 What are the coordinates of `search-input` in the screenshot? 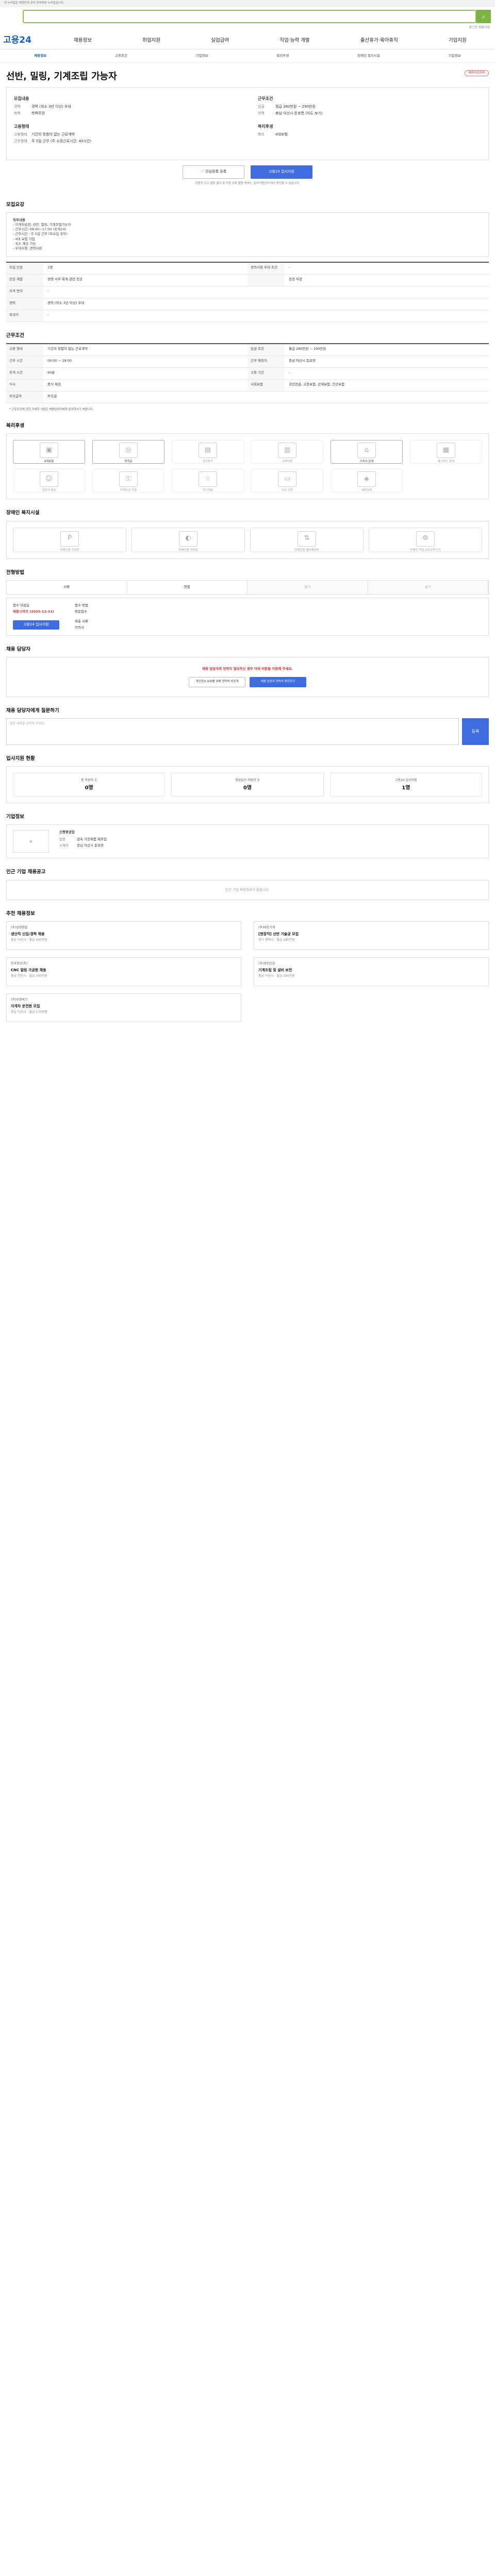 It's located at (249, 16).